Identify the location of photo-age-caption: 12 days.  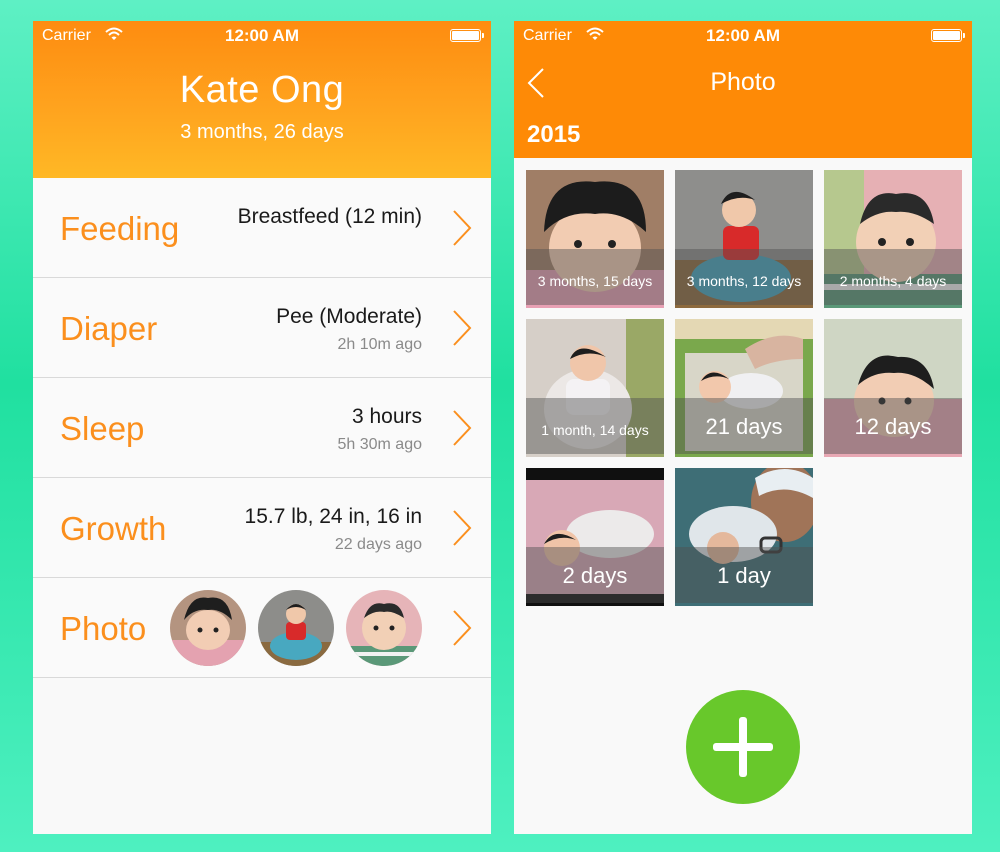
(893, 426).